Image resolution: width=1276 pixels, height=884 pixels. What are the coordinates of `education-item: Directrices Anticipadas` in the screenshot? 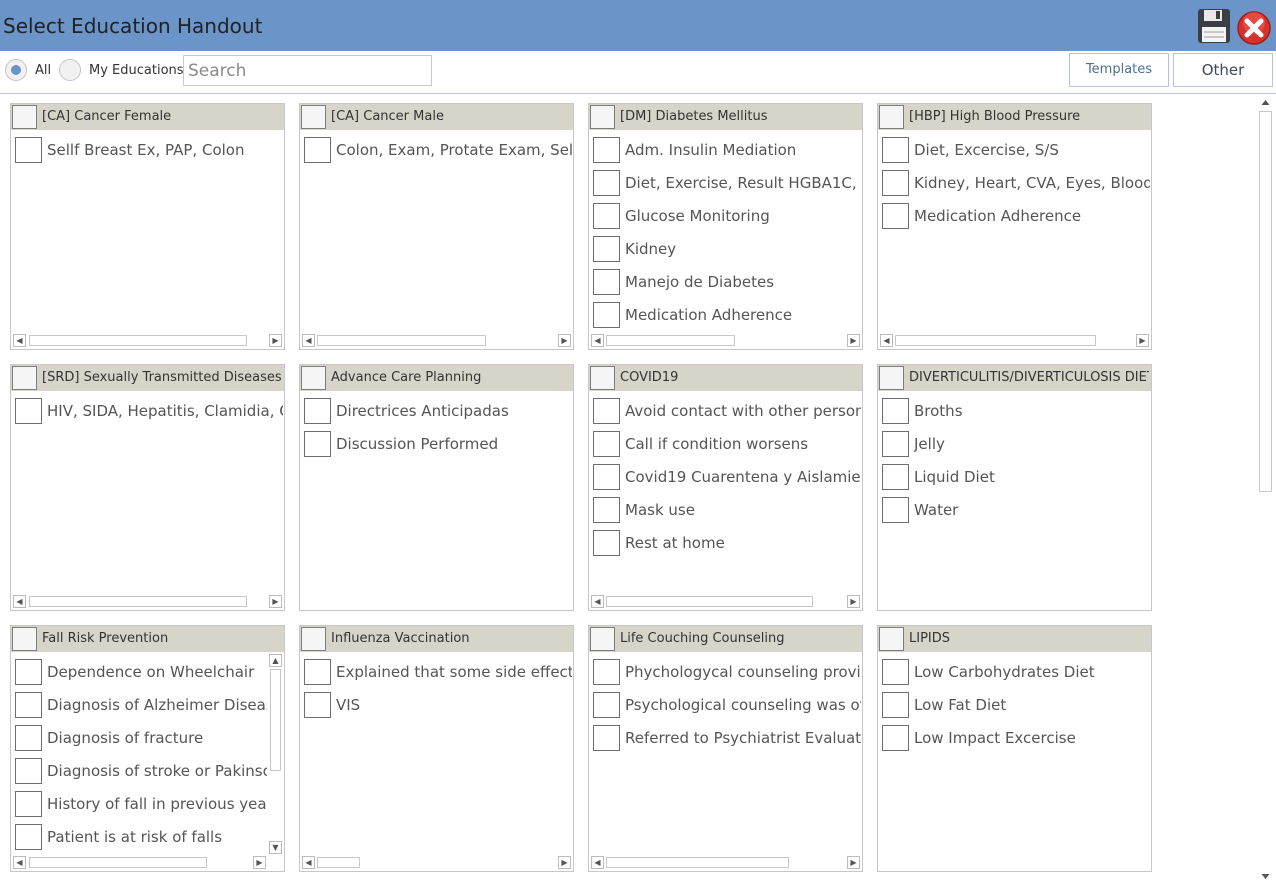 It's located at (438, 411).